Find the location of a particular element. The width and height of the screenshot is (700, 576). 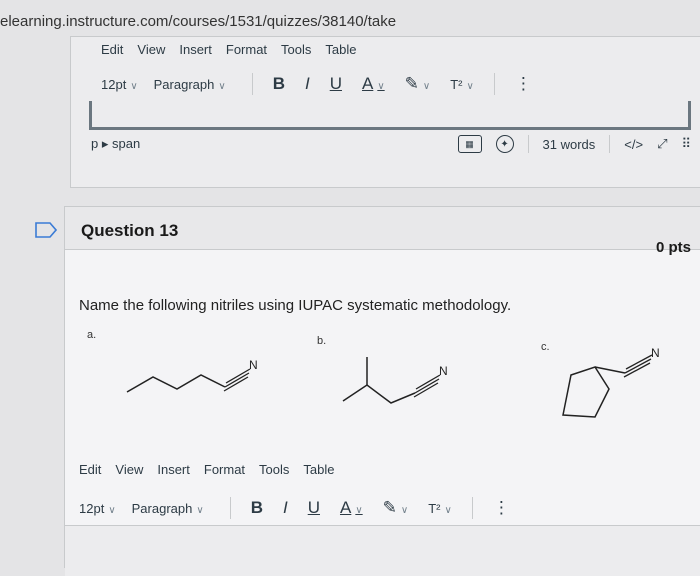

word-count: 31 words is located at coordinates (569, 144).